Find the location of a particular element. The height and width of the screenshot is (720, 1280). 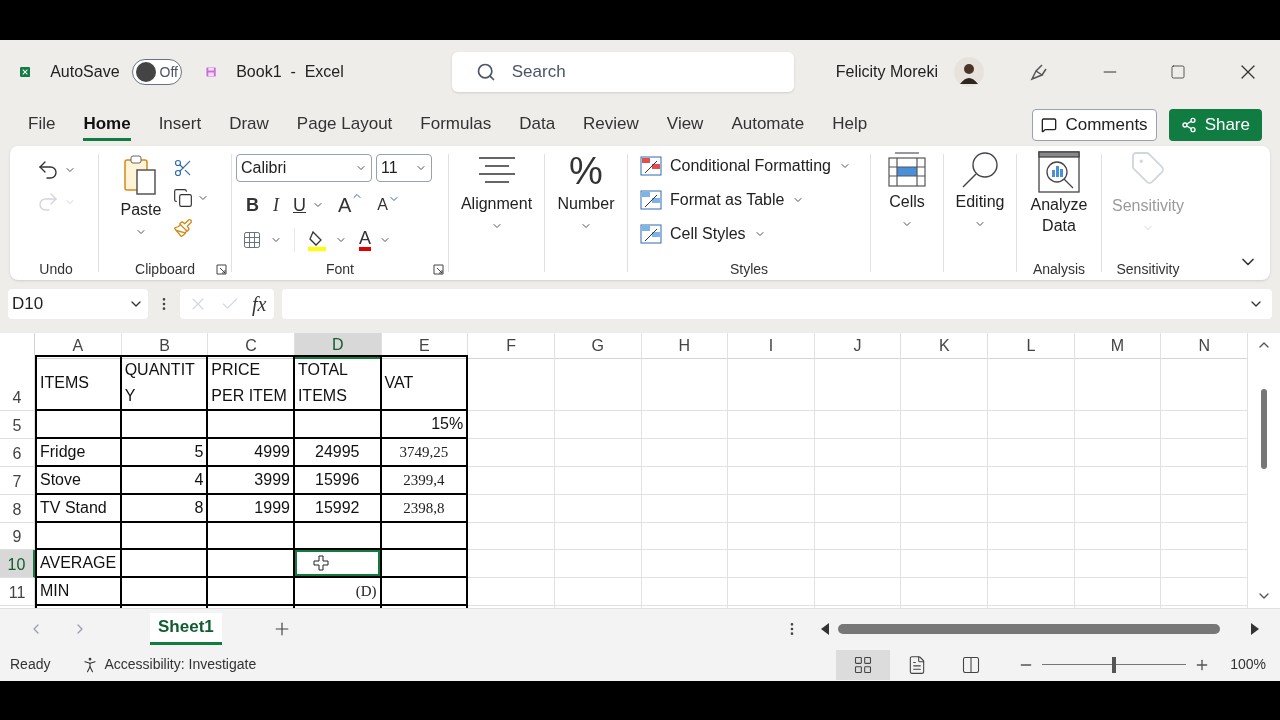

horizontal-scrollbar-thumb is located at coordinates (1029, 628).